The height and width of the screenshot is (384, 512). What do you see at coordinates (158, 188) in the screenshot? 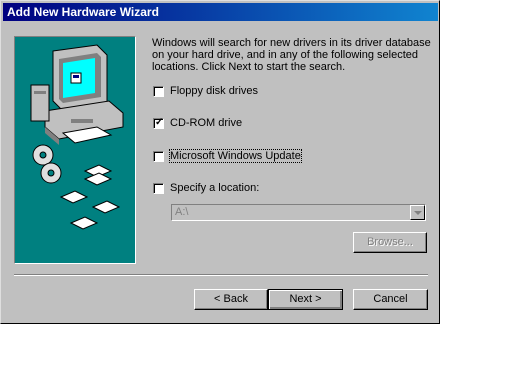
I see `specify-location-checkbox` at bounding box center [158, 188].